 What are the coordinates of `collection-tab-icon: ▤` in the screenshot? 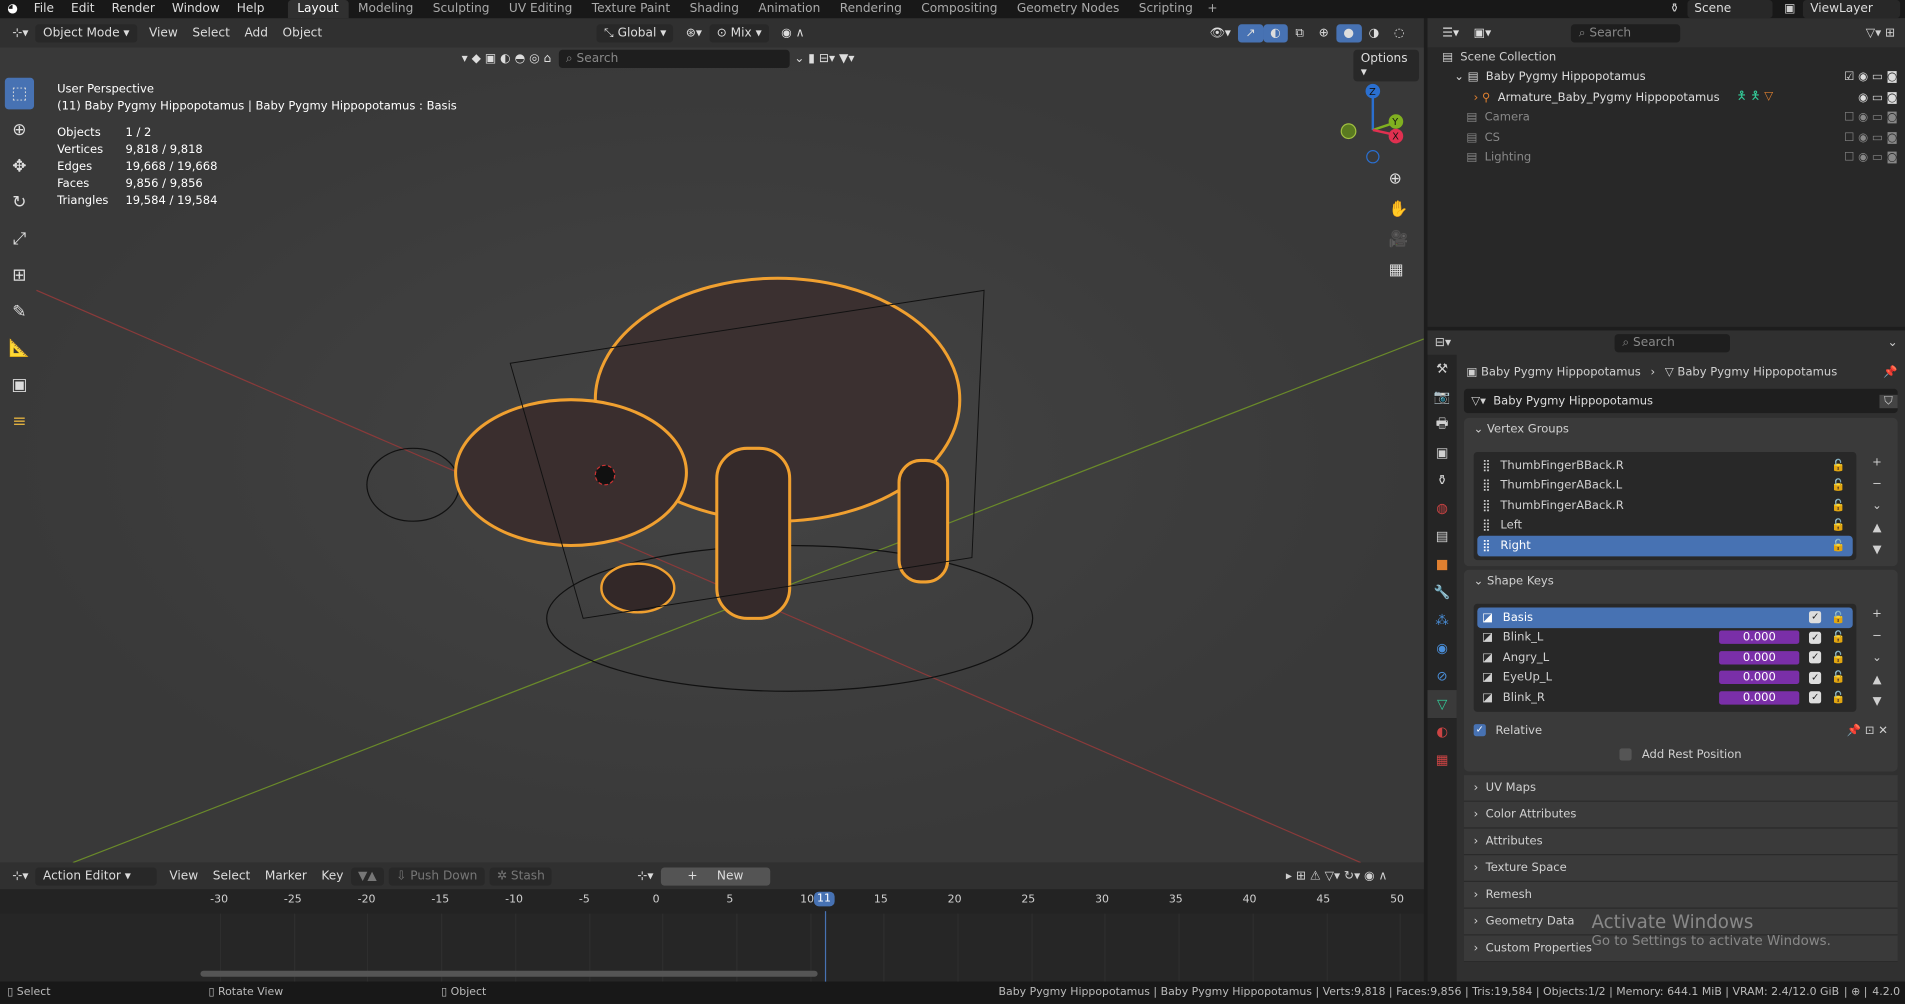 It's located at (1442, 536).